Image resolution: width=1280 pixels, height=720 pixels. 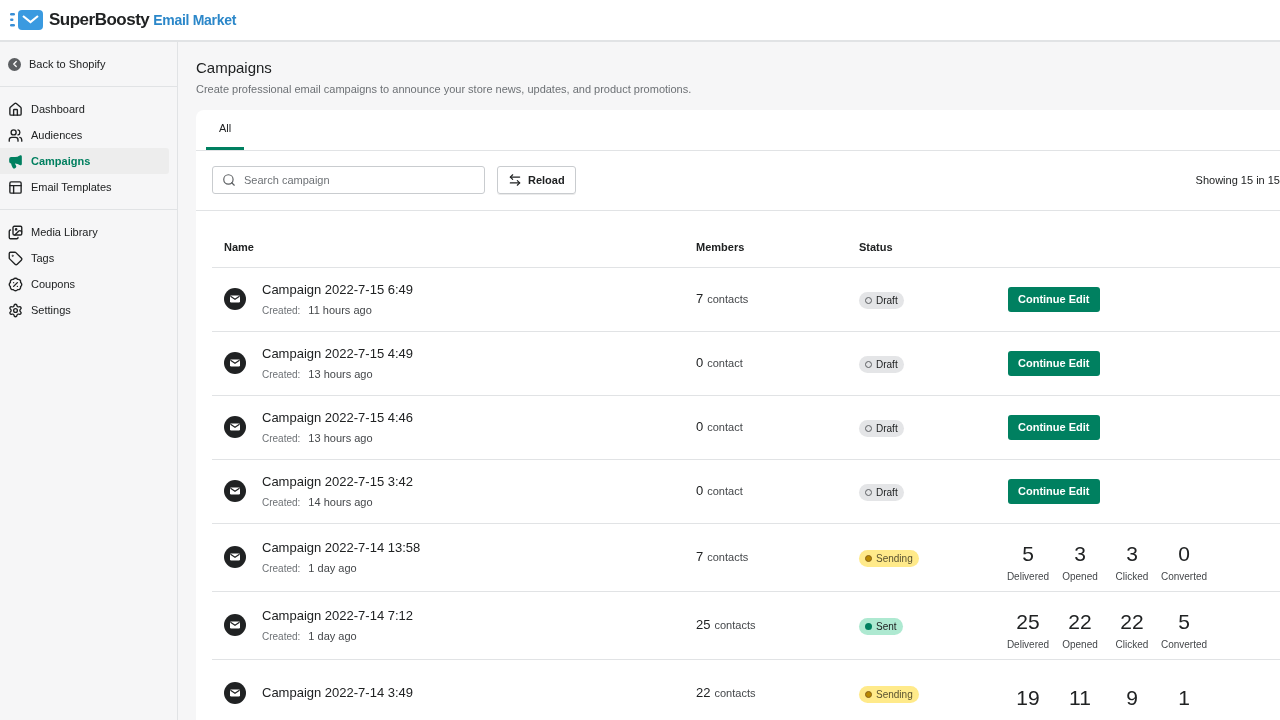 What do you see at coordinates (1080, 644) in the screenshot?
I see `stat-label: Opened` at bounding box center [1080, 644].